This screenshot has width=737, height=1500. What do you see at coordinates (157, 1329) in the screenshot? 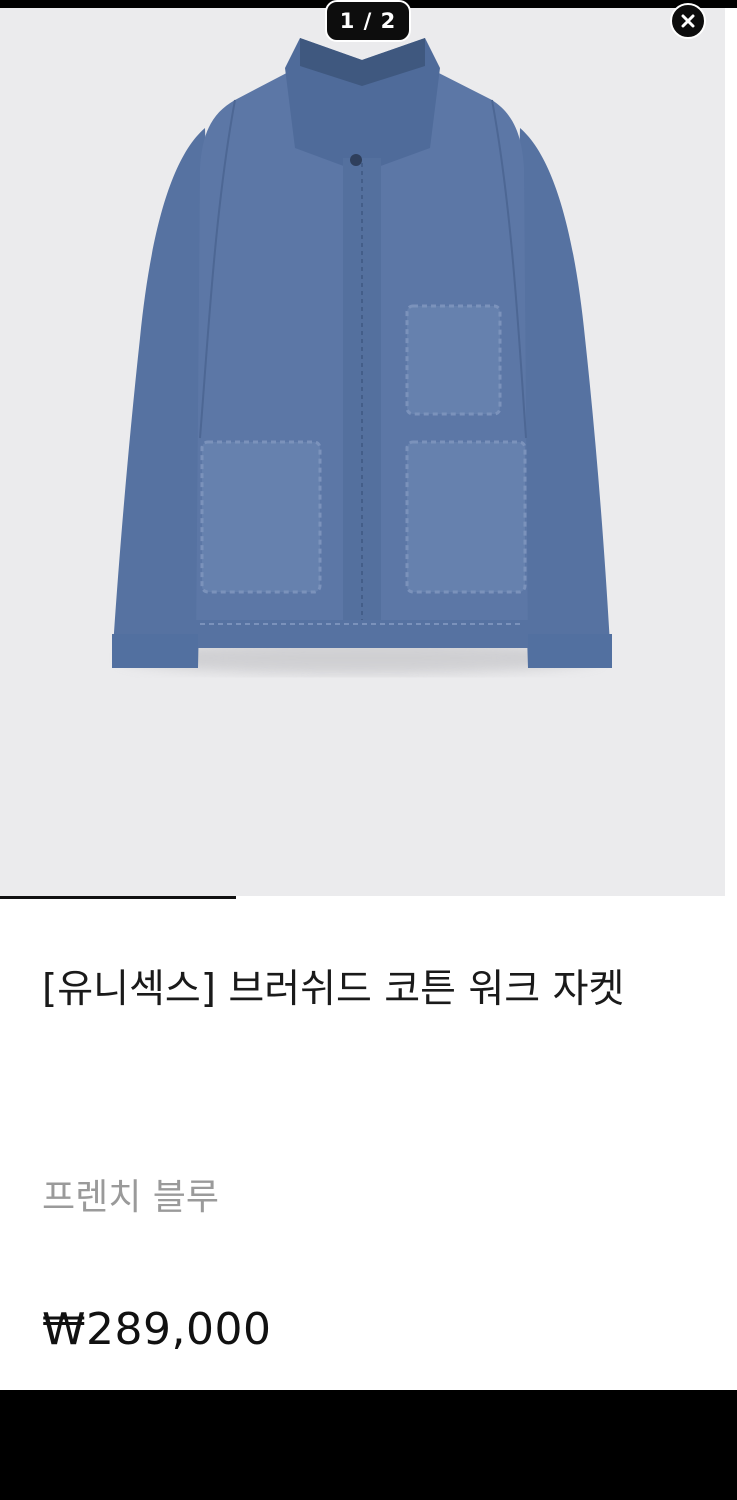
I see `product-price: ₩289,000` at bounding box center [157, 1329].